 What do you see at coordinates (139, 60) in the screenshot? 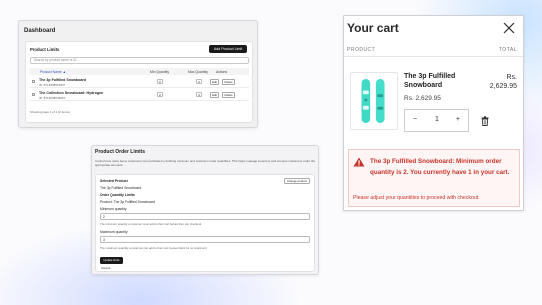
I see `search-input: Search by product name or ID` at bounding box center [139, 60].